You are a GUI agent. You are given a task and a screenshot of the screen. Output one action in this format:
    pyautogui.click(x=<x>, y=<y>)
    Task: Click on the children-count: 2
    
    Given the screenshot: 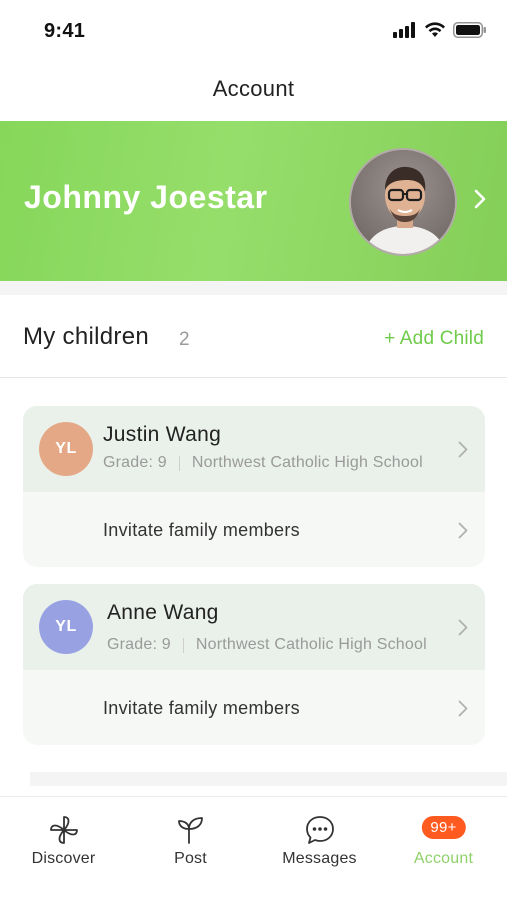 What is the action you would take?
    pyautogui.click(x=184, y=339)
    